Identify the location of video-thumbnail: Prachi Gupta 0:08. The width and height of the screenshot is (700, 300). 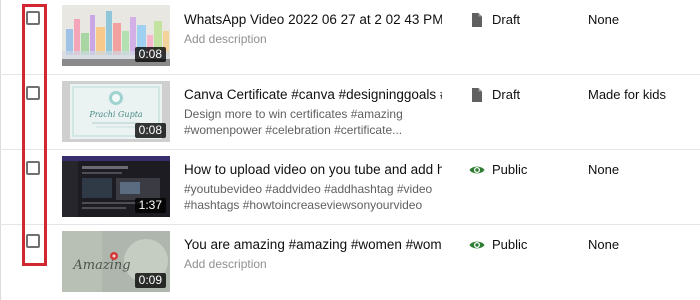
(116, 111).